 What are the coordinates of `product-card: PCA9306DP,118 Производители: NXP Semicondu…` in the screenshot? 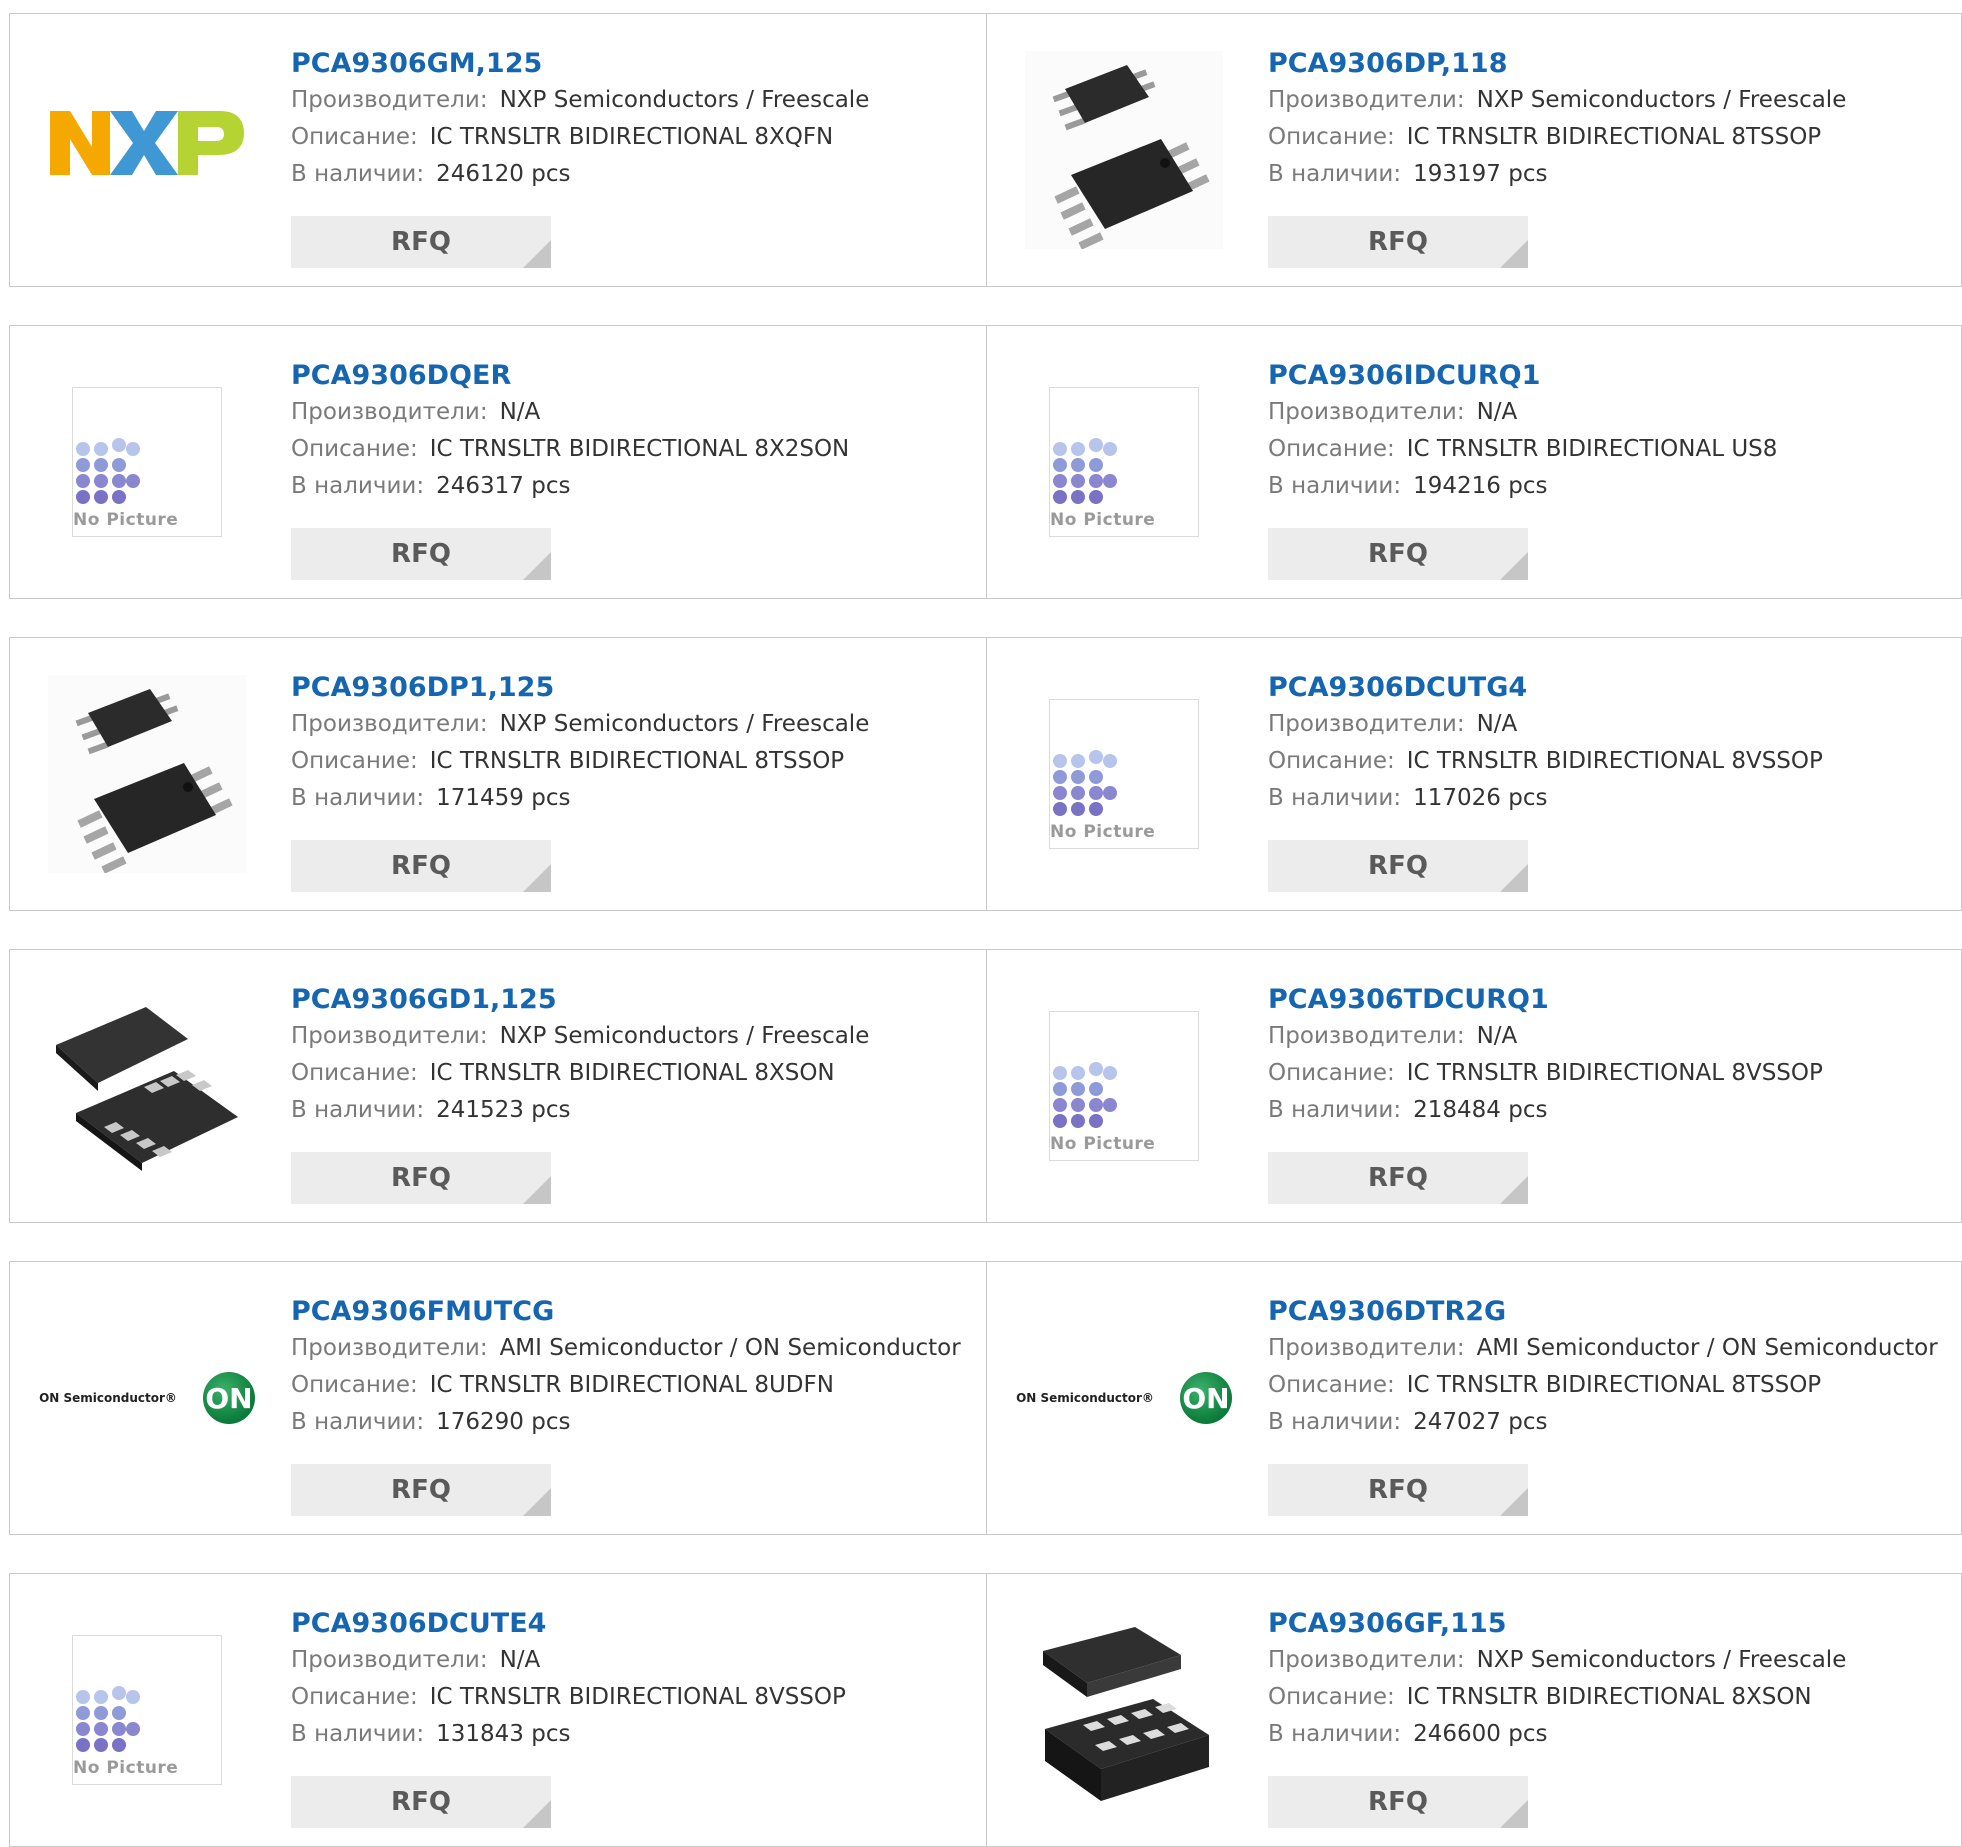 It's located at (1474, 150).